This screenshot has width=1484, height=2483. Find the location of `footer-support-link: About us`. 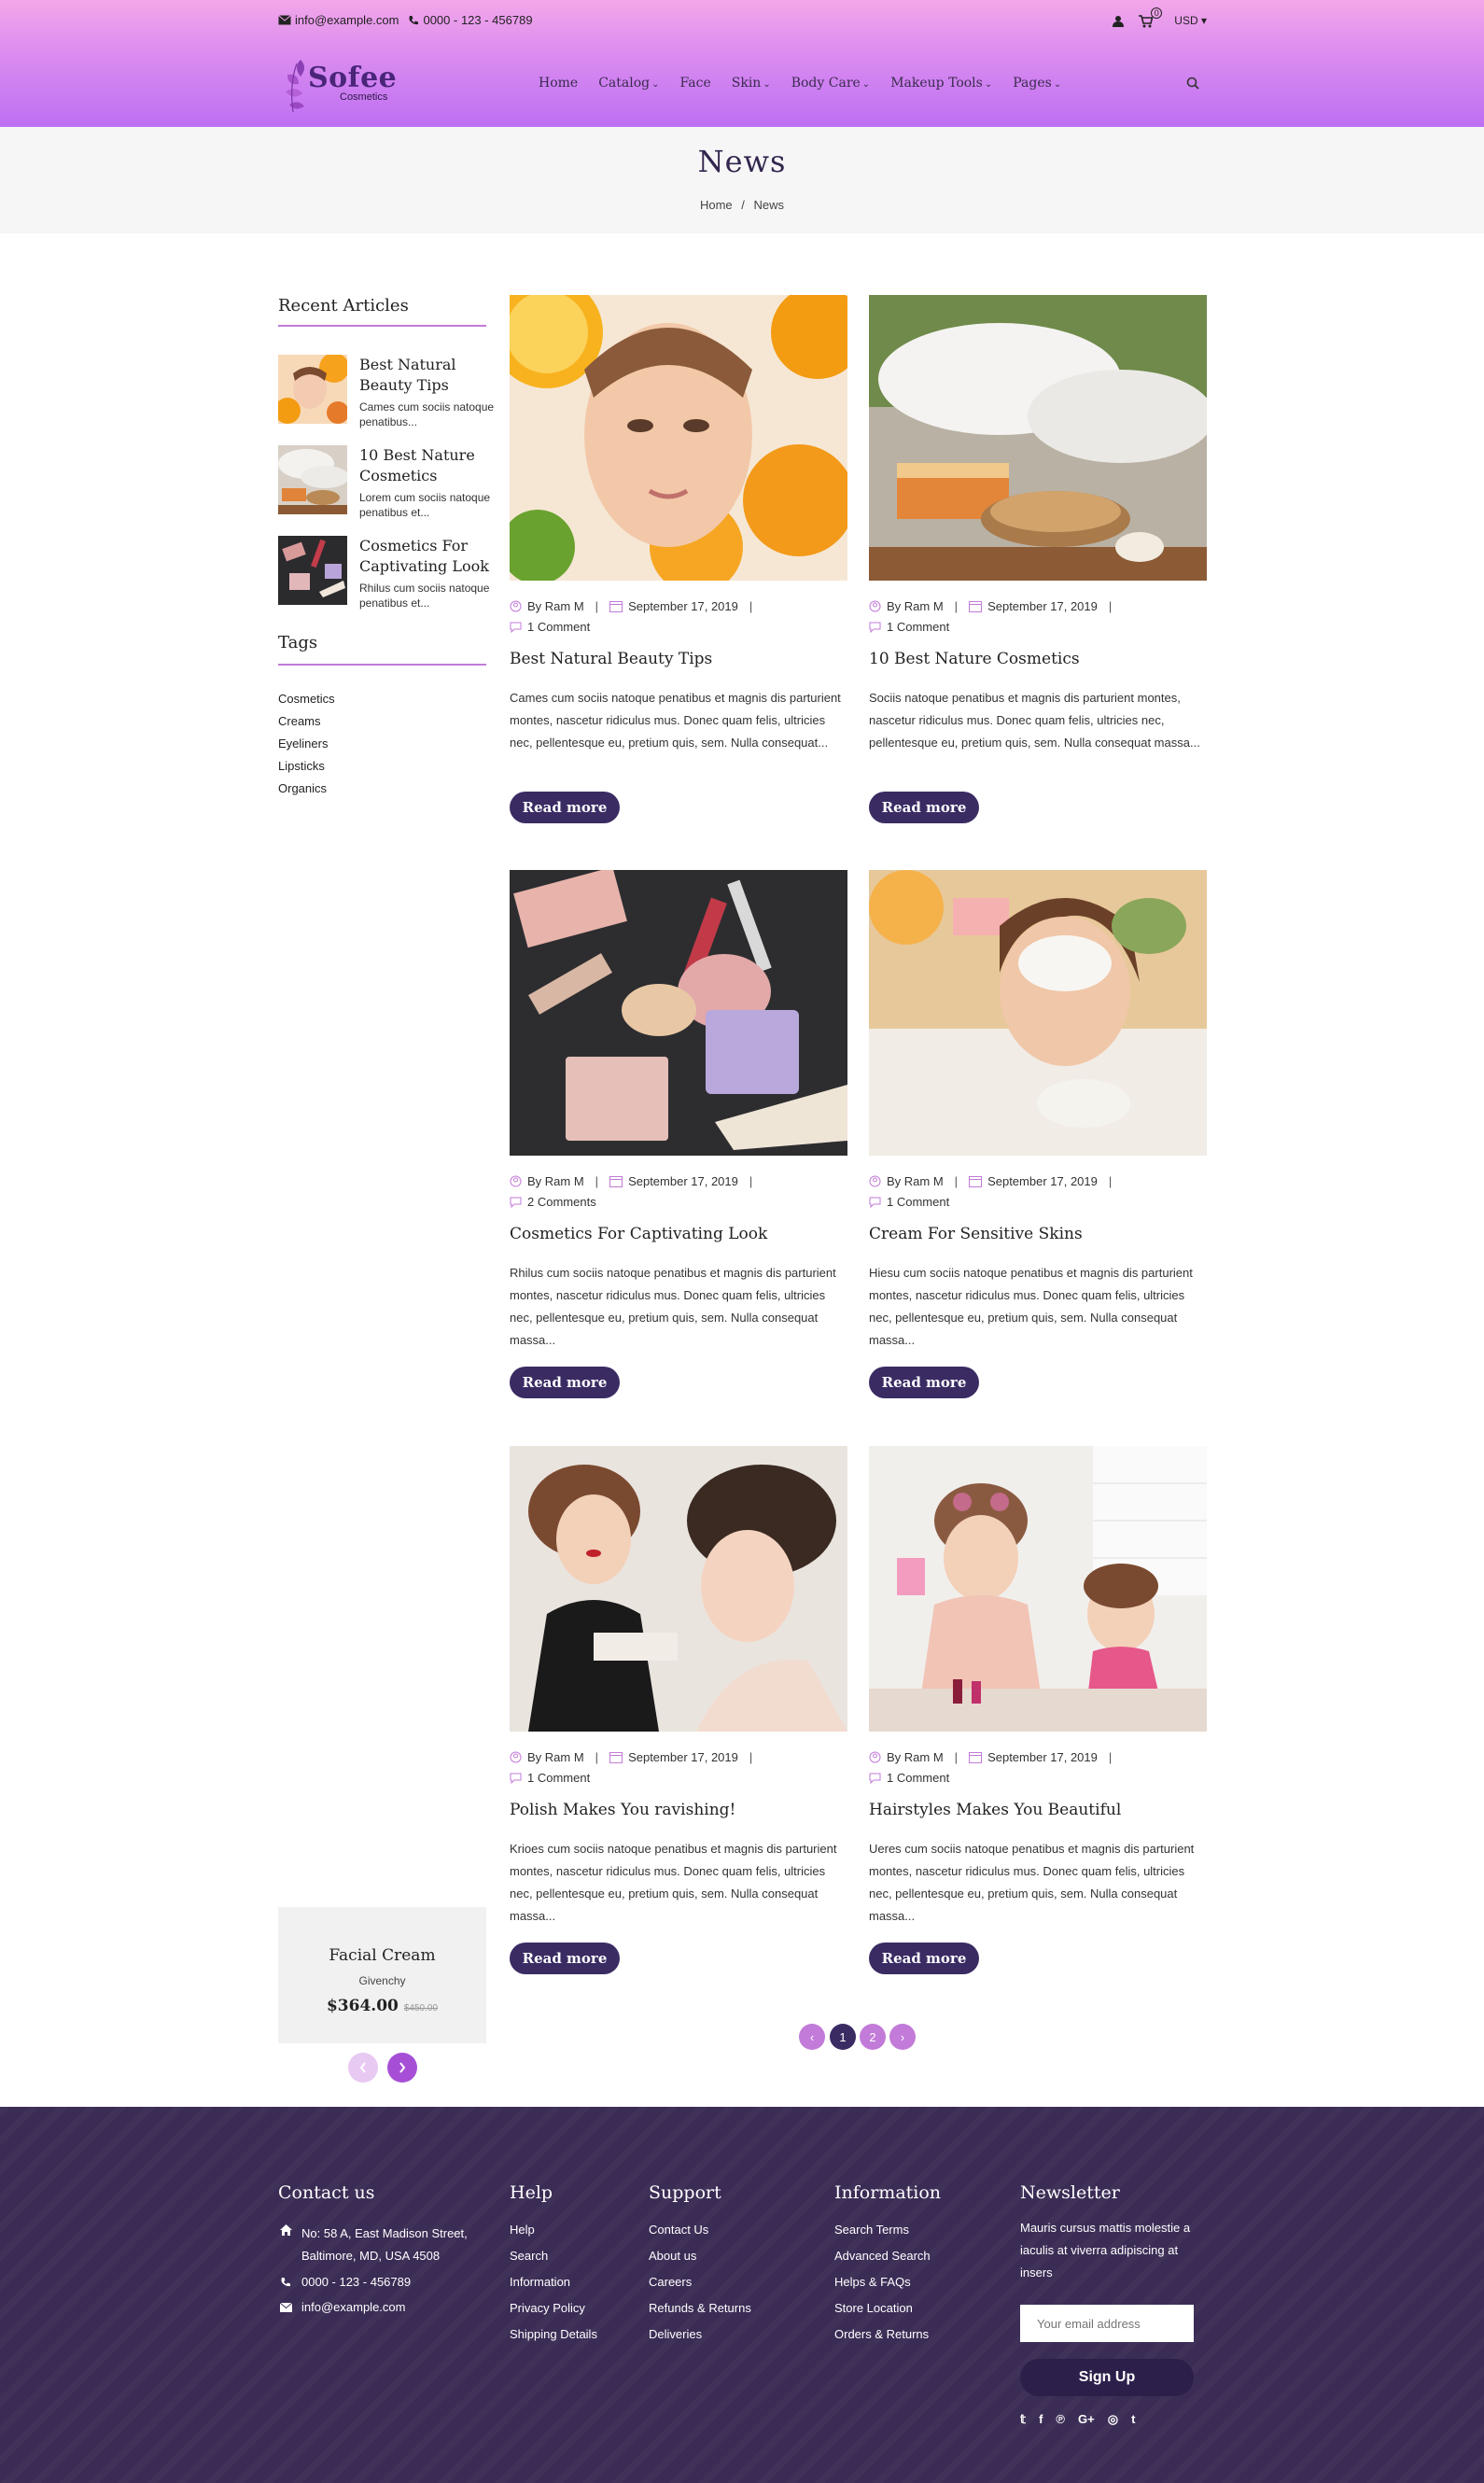

footer-support-link: About us is located at coordinates (672, 2256).